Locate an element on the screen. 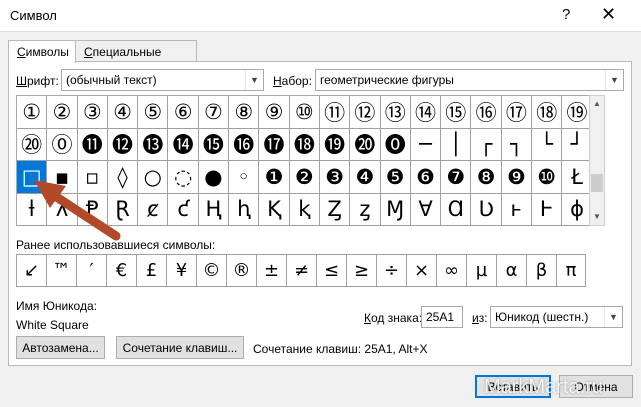  symbol-cell: ③ is located at coordinates (92, 112).